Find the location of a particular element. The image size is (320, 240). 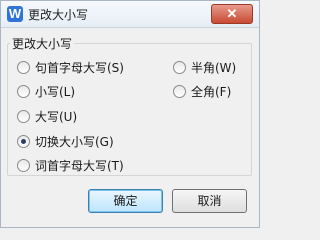

radio-sentence-case is located at coordinates (23, 67).